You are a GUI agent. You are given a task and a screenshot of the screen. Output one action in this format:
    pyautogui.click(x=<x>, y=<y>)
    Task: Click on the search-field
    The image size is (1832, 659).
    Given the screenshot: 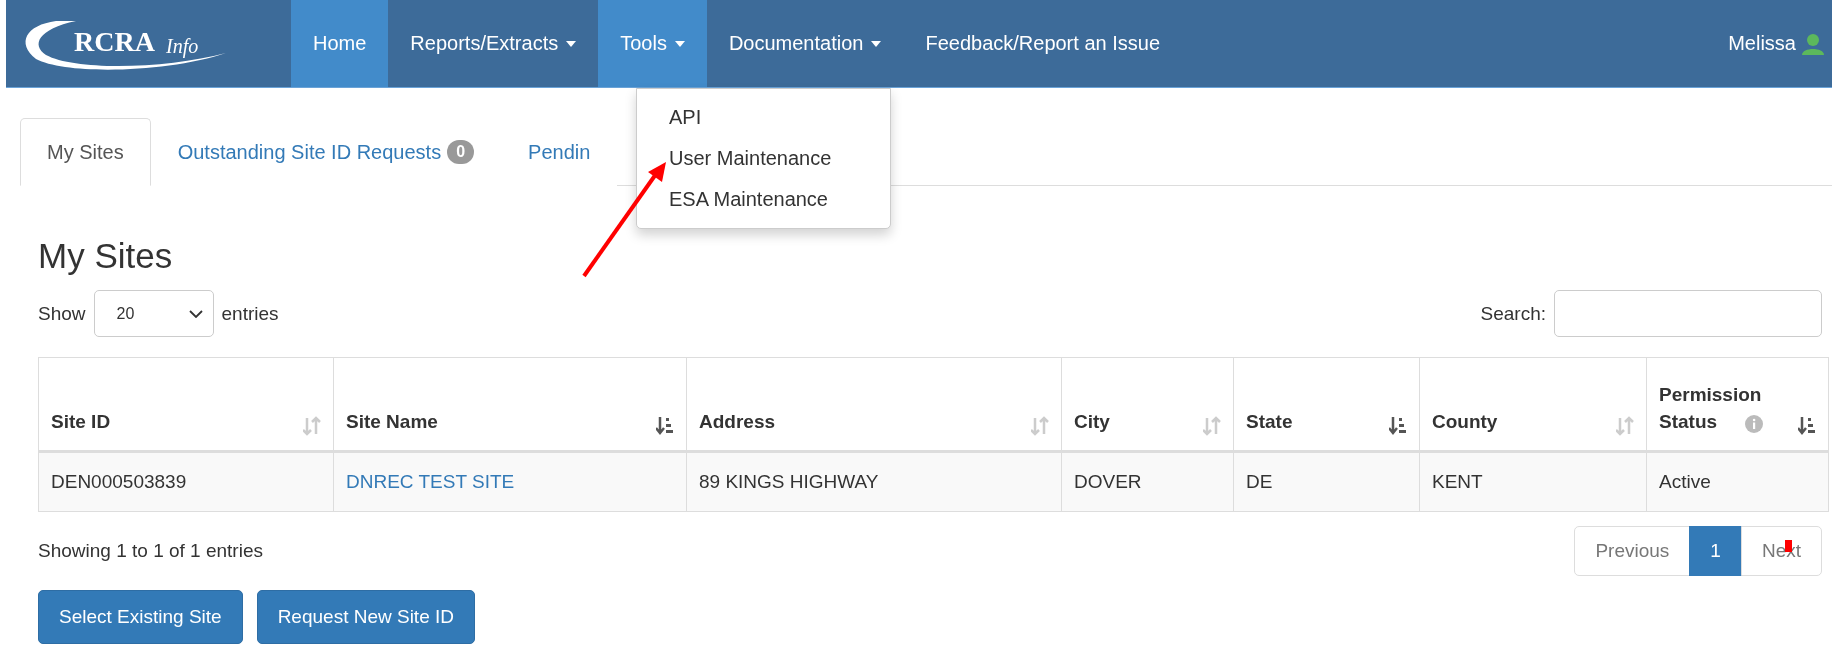 What is the action you would take?
    pyautogui.click(x=1688, y=313)
    